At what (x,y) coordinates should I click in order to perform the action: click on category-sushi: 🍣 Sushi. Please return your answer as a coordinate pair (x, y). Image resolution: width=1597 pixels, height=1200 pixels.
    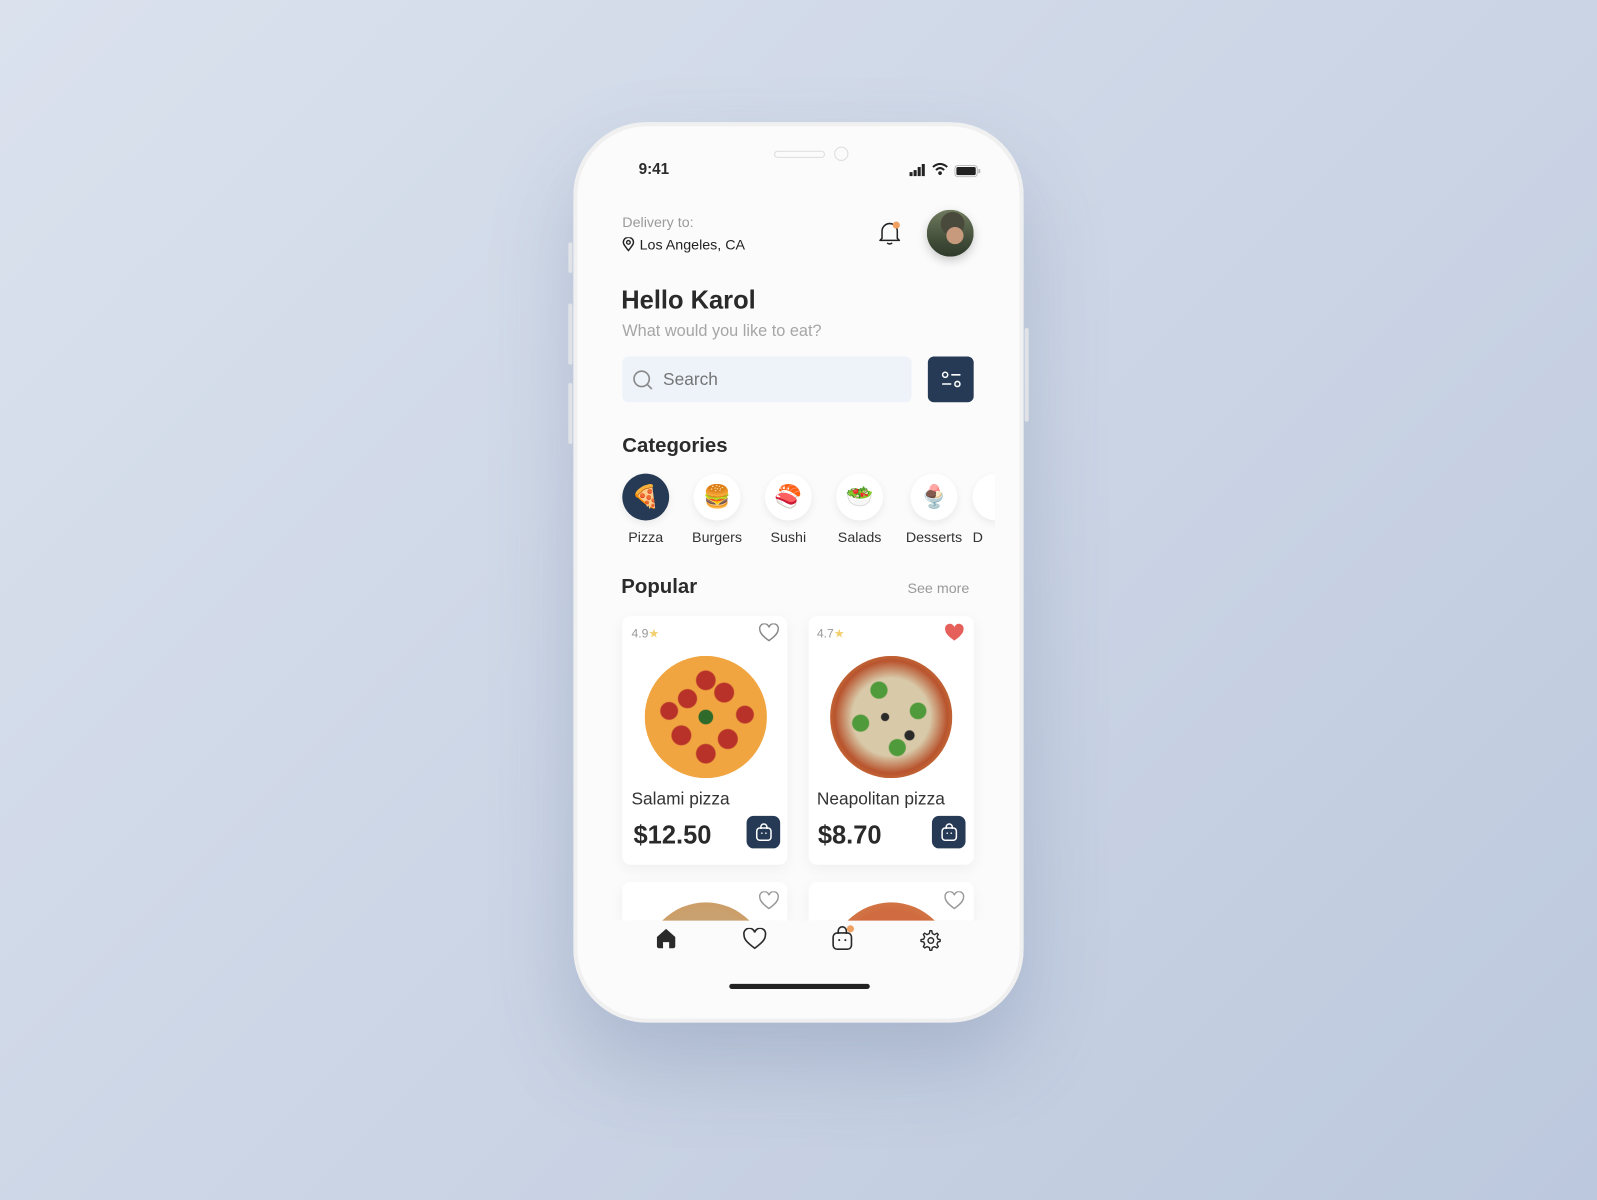
    Looking at the image, I should click on (788, 509).